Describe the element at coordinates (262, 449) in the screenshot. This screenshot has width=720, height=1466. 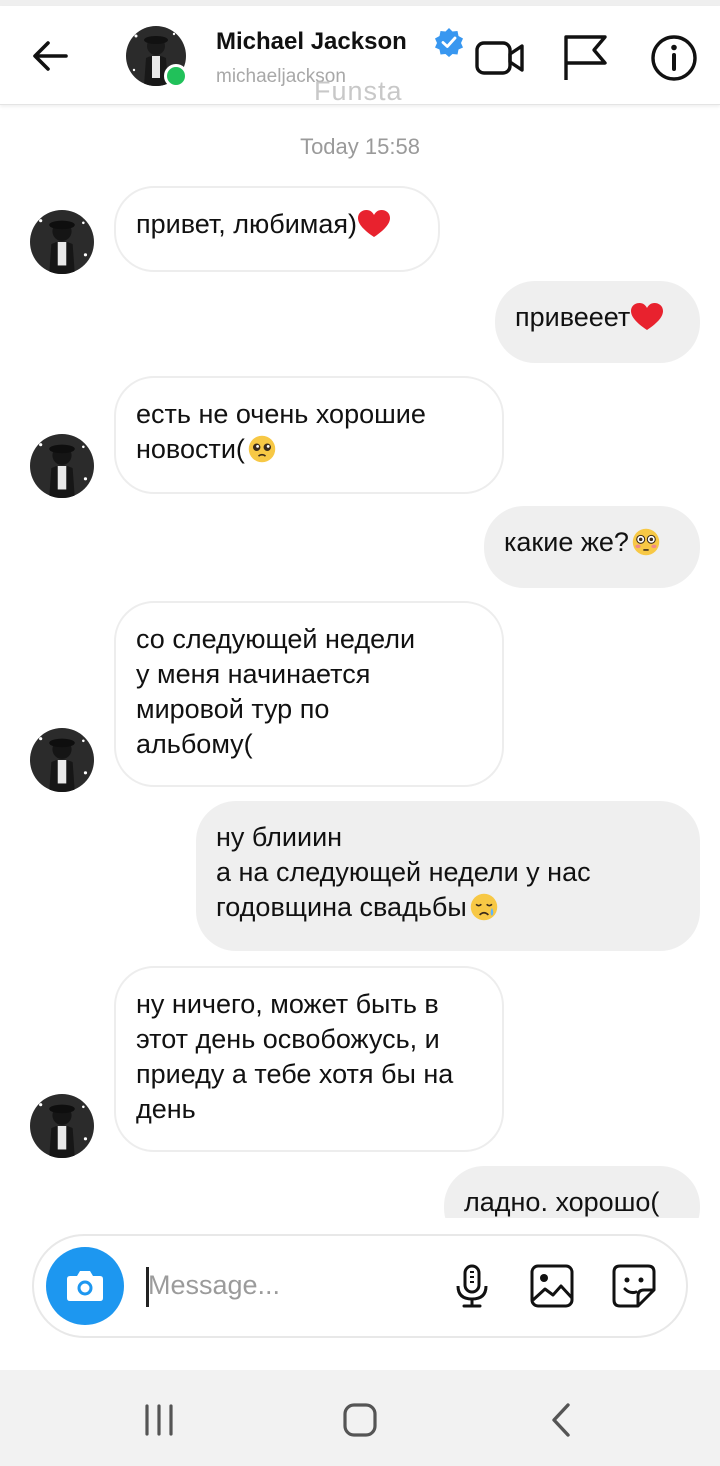
I see `pleading-face-emoji-icon` at that location.